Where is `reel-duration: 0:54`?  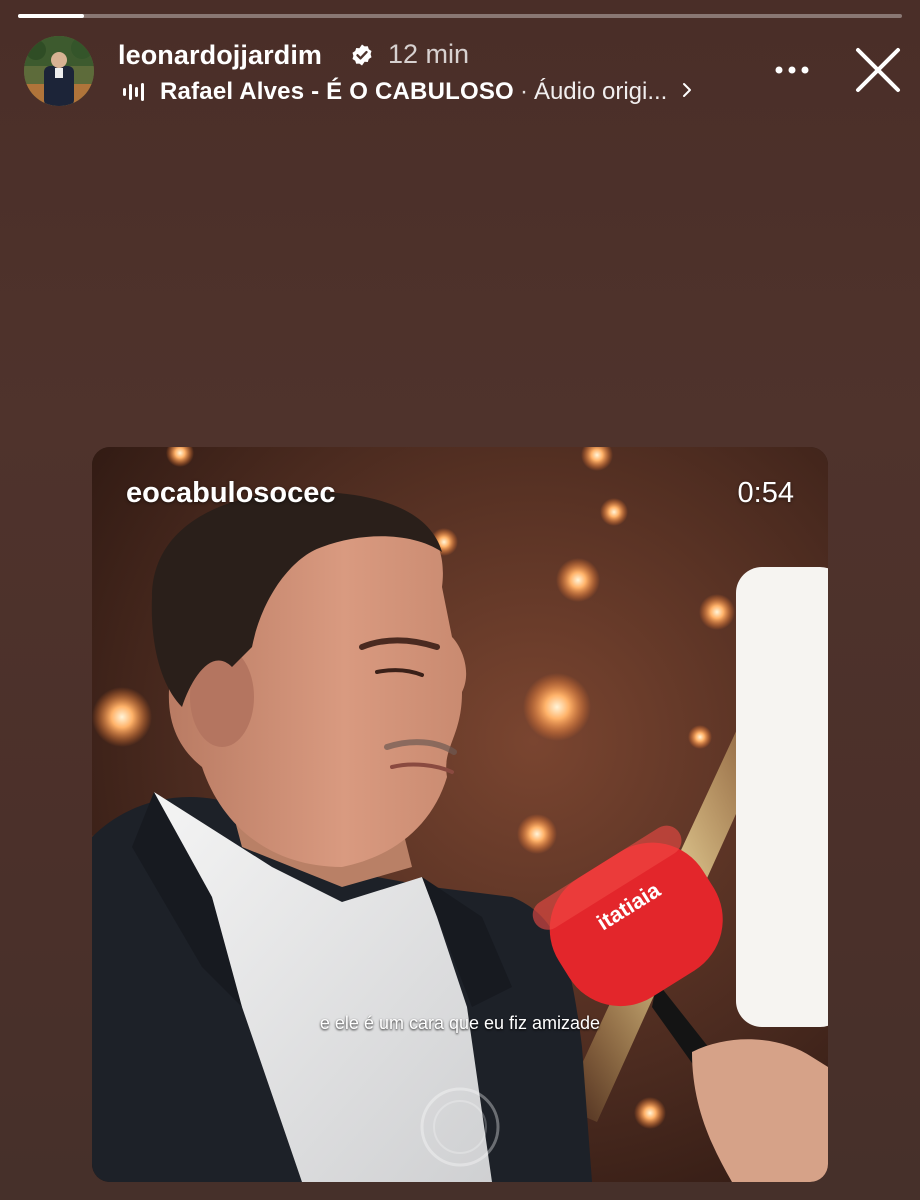
reel-duration: 0:54 is located at coordinates (765, 493).